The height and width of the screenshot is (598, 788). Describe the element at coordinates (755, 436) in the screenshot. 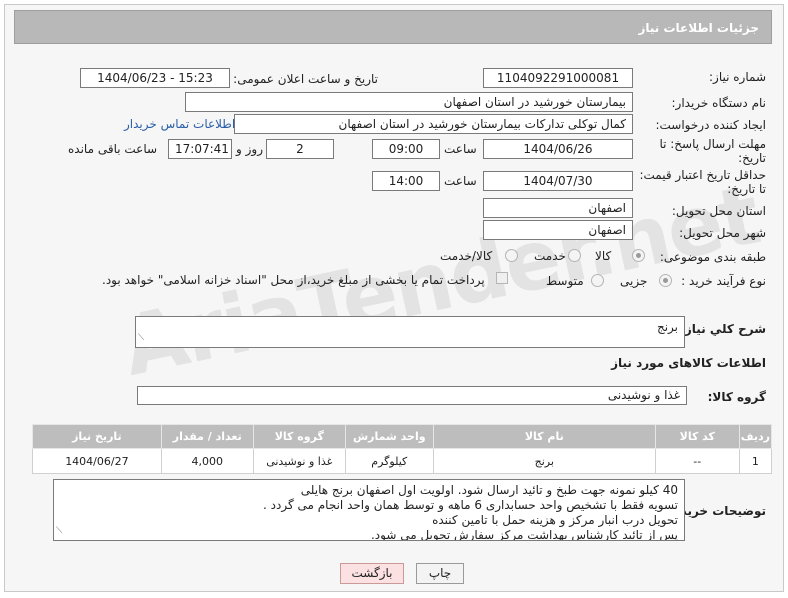

I see `col-row: ردیف` at that location.